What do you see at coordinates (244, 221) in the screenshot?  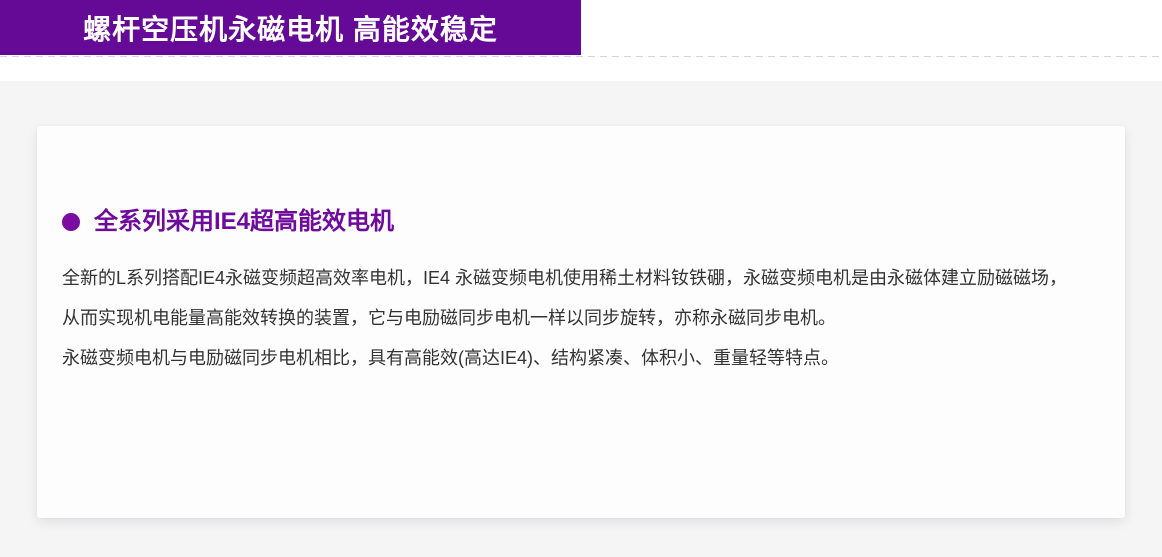 I see `section-heading-text: 全系列采用IE4超高能效电机` at bounding box center [244, 221].